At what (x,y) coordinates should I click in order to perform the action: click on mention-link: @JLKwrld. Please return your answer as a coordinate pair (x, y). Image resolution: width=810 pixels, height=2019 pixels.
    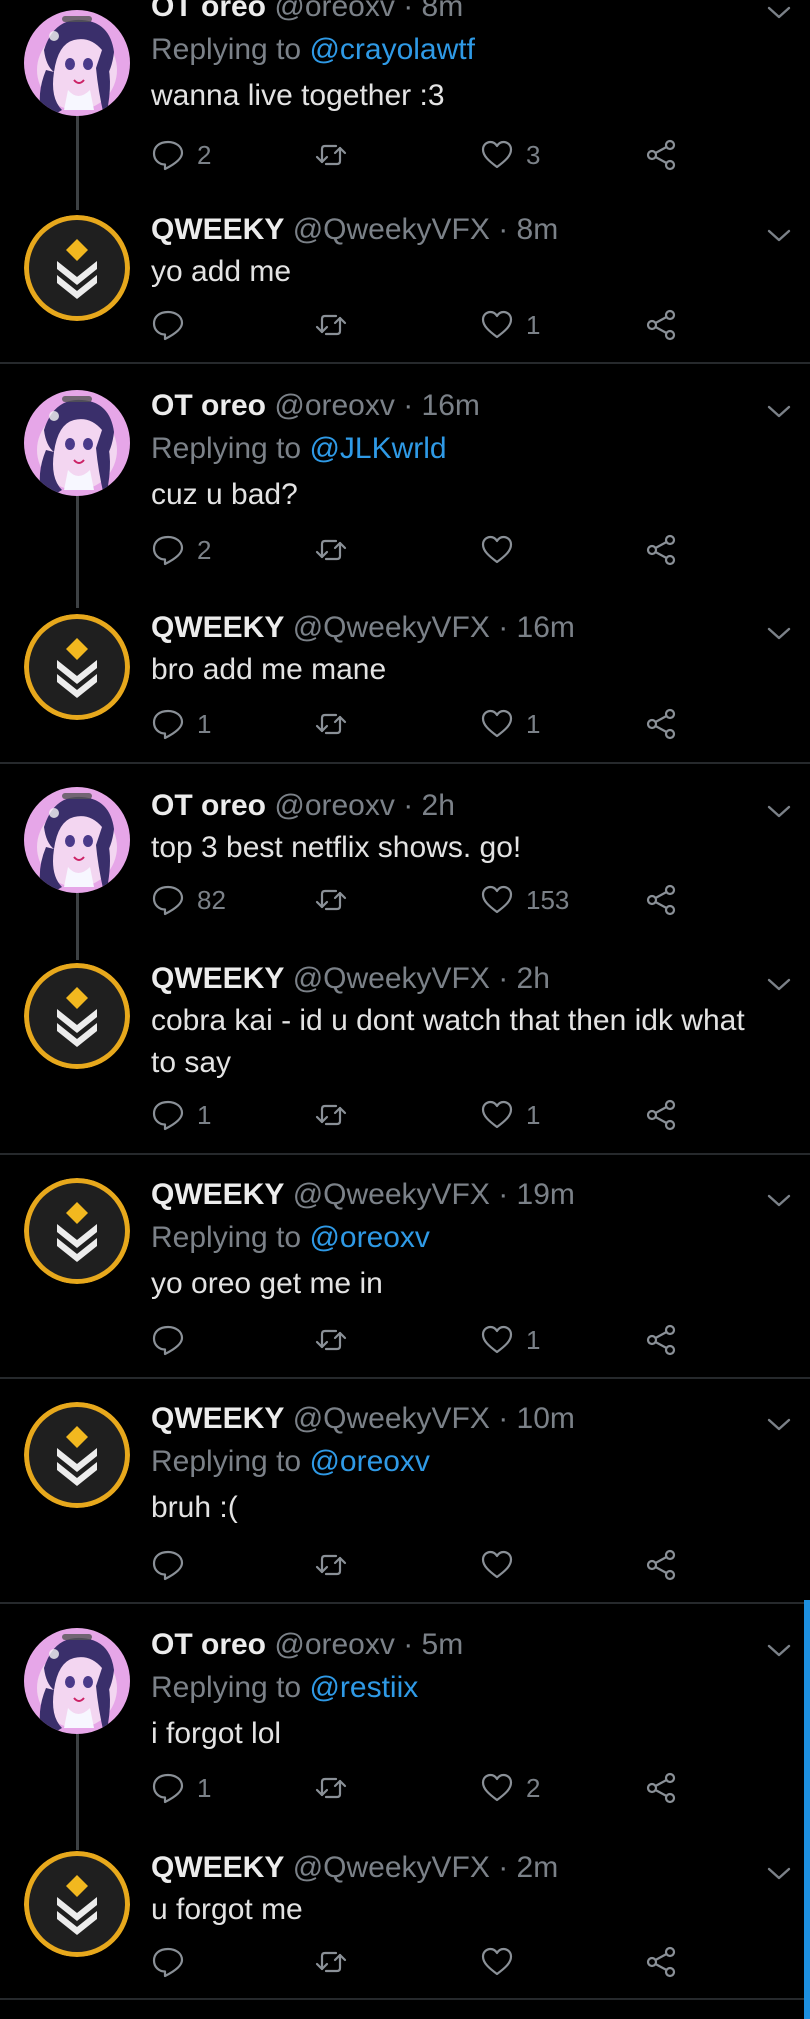
    Looking at the image, I should click on (377, 448).